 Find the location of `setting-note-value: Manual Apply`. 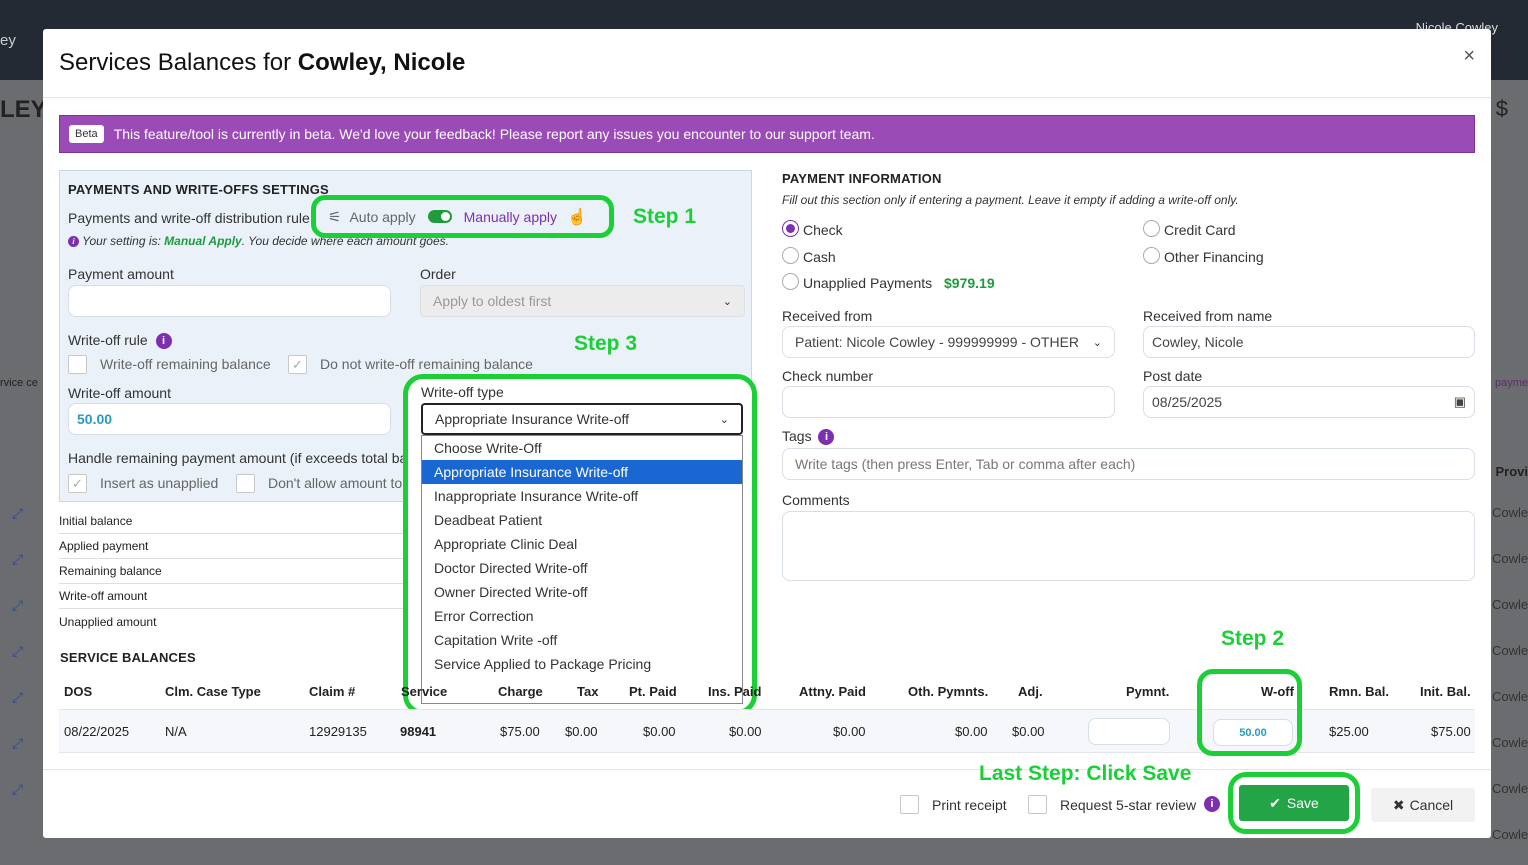

setting-note-value: Manual Apply is located at coordinates (203, 241).